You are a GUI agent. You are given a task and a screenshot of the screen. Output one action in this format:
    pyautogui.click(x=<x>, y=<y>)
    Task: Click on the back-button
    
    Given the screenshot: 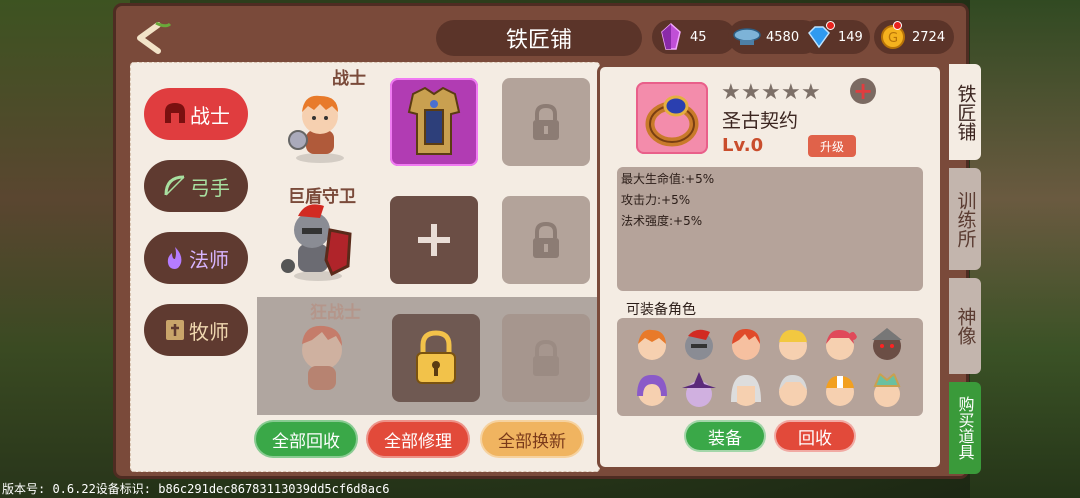 What is the action you would take?
    pyautogui.click(x=152, y=37)
    